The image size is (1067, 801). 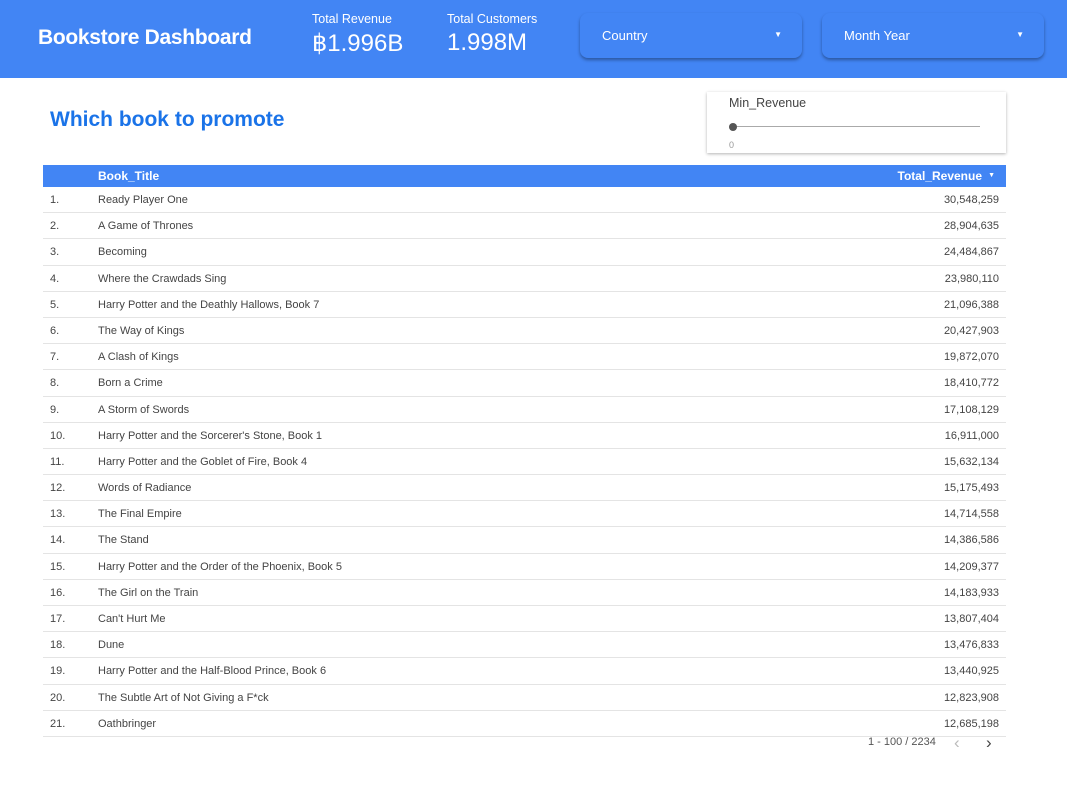 I want to click on book-title: A Clash of Kings, so click(x=138, y=357).